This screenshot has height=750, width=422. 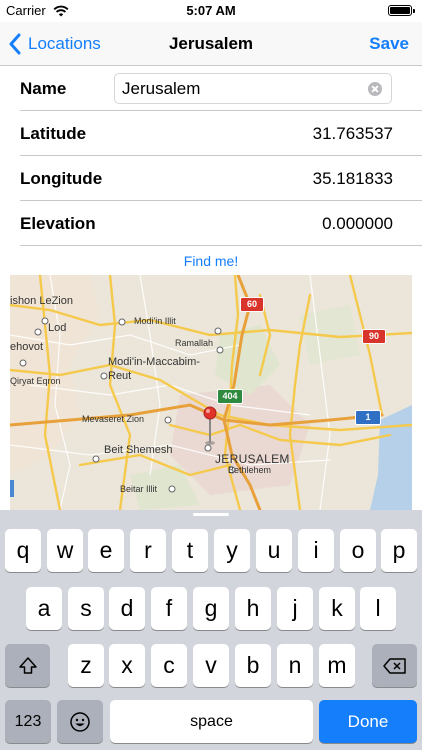 I want to click on key-r: r, so click(x=148, y=550).